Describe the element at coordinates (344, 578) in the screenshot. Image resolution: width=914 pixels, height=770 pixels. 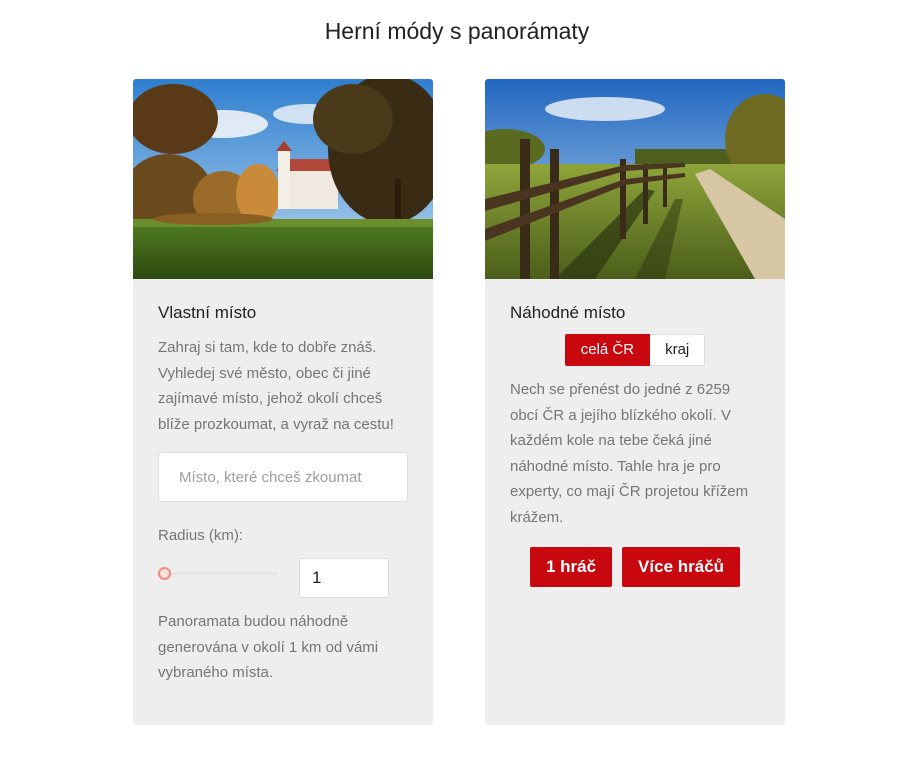
I see `radius-number-input` at that location.